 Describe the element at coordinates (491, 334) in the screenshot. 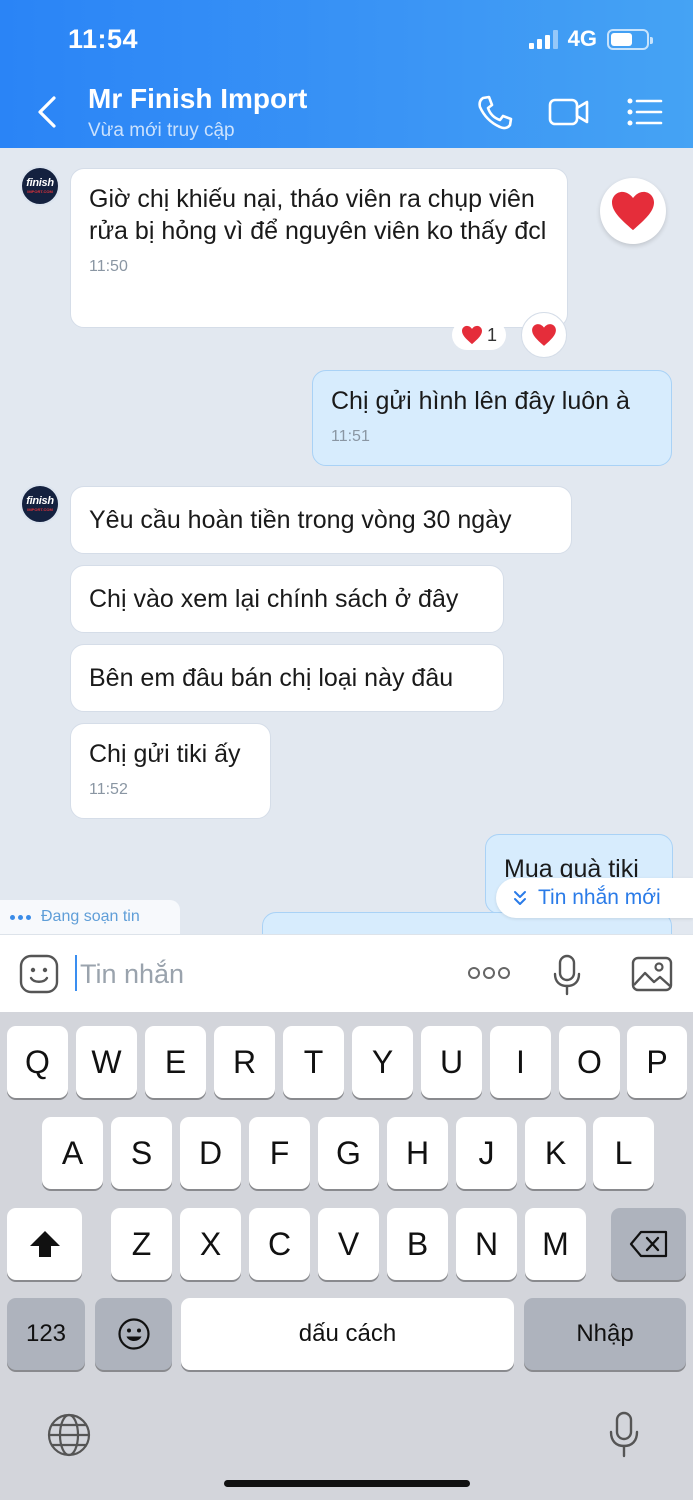

I see `reaction-count-number: 1` at that location.